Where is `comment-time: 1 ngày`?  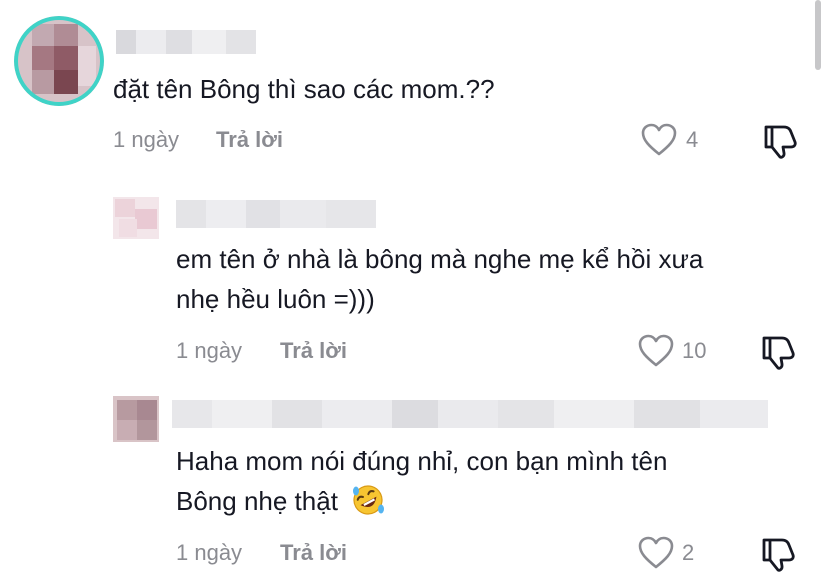
comment-time: 1 ngày is located at coordinates (146, 139).